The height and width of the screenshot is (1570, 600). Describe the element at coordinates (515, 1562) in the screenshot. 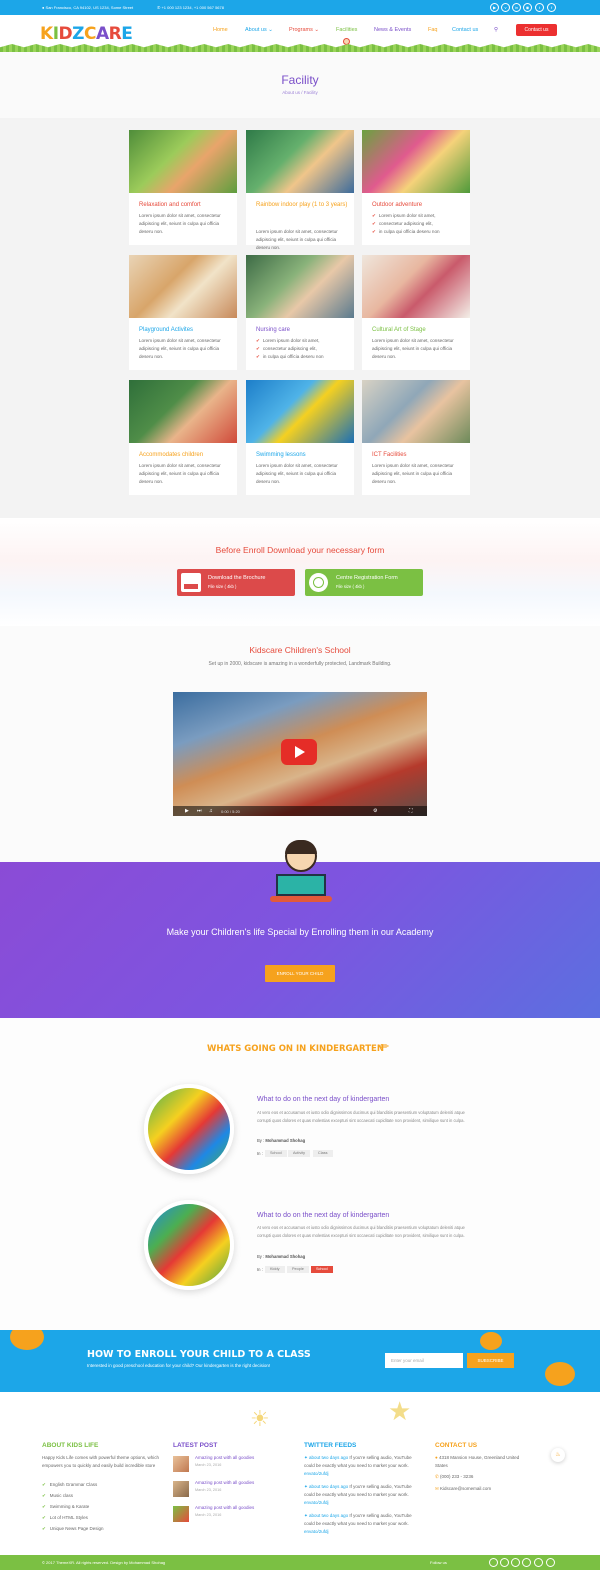

I see `linkedin-icon` at that location.